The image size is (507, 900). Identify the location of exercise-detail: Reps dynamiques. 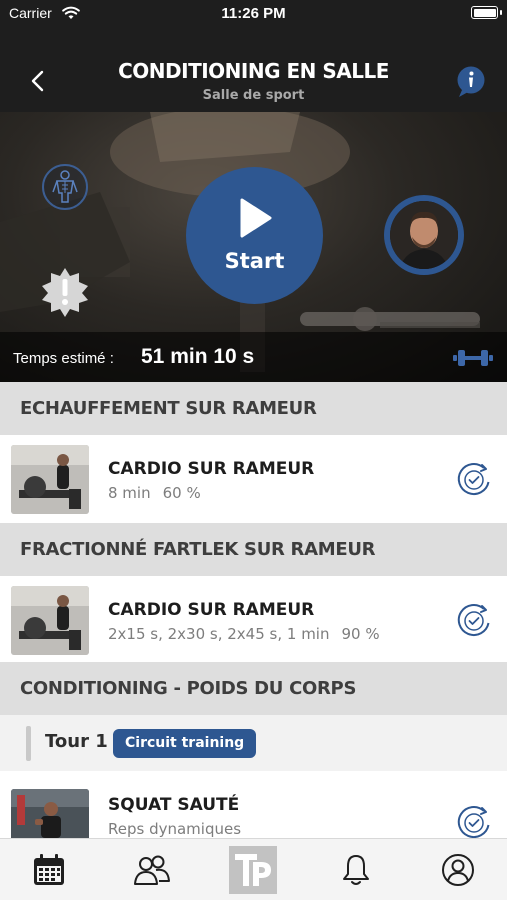
(174, 829).